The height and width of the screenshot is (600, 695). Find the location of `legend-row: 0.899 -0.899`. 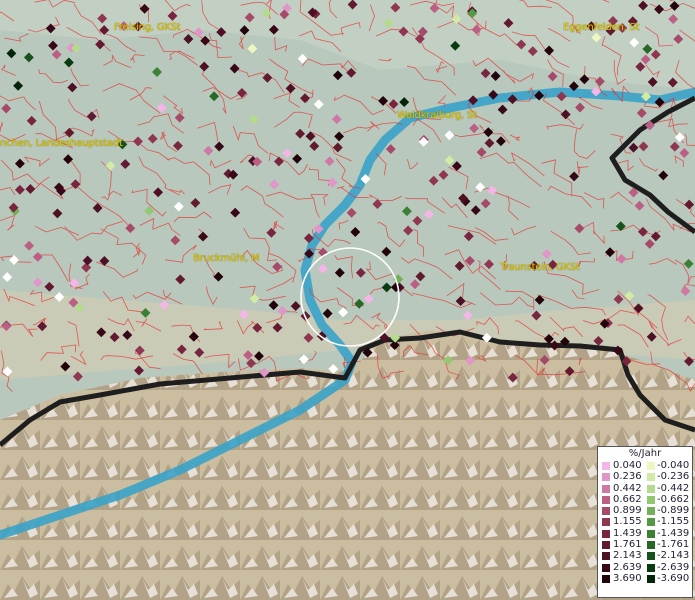

legend-row: 0.899 -0.899 is located at coordinates (645, 510).